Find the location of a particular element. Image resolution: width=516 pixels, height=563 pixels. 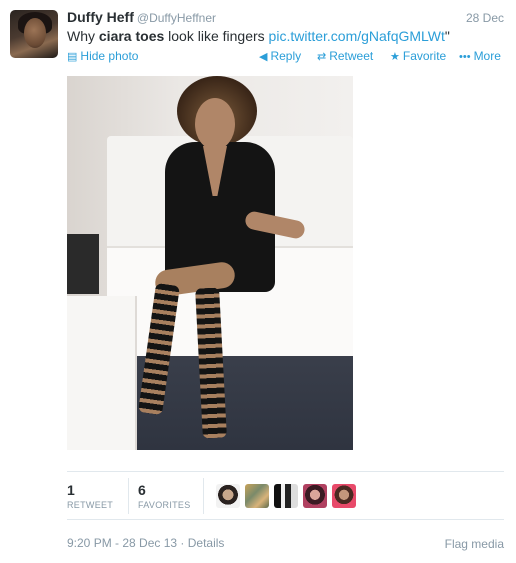

retweet-count: 1 is located at coordinates (71, 490).